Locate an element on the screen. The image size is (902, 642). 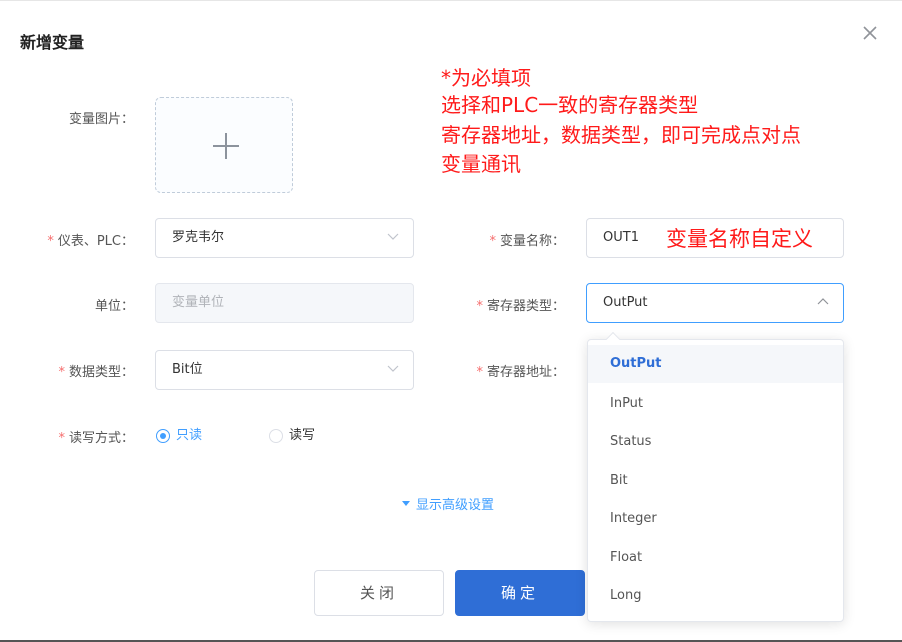
meter-select: 罗克韦尔 is located at coordinates (284, 238).